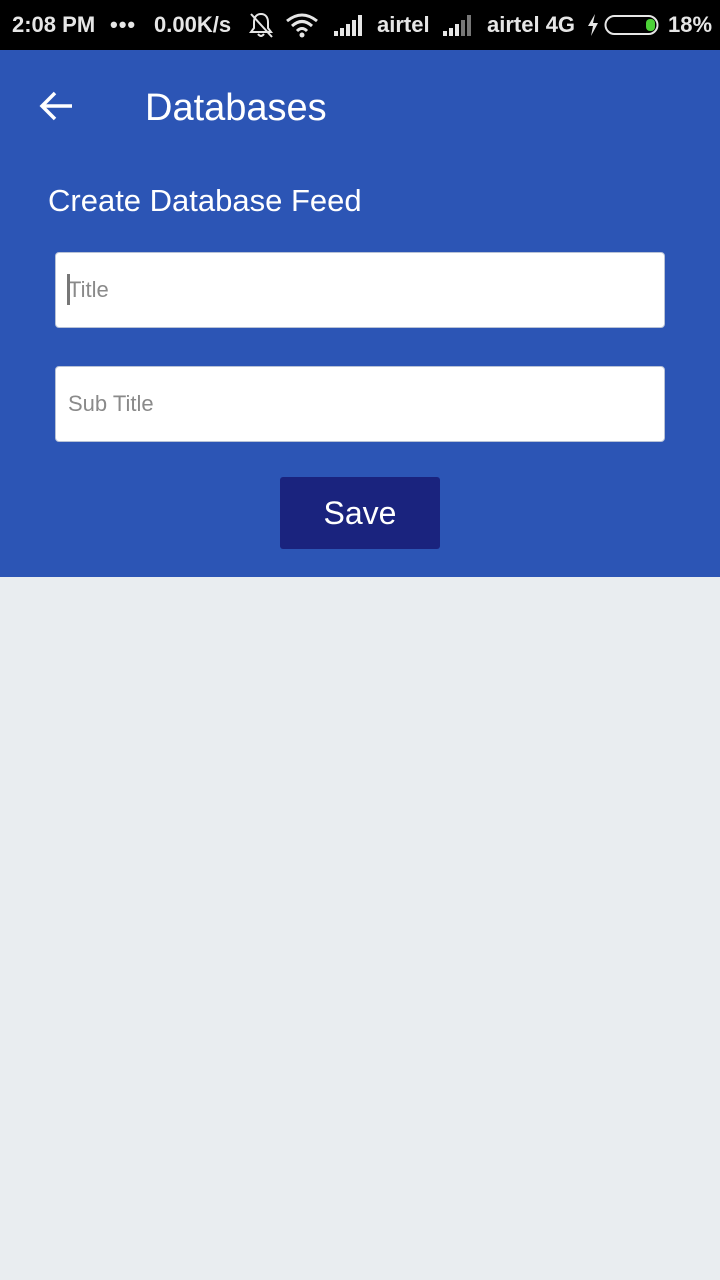  What do you see at coordinates (531, 24) in the screenshot?
I see `carrier-2: airtel 4G` at bounding box center [531, 24].